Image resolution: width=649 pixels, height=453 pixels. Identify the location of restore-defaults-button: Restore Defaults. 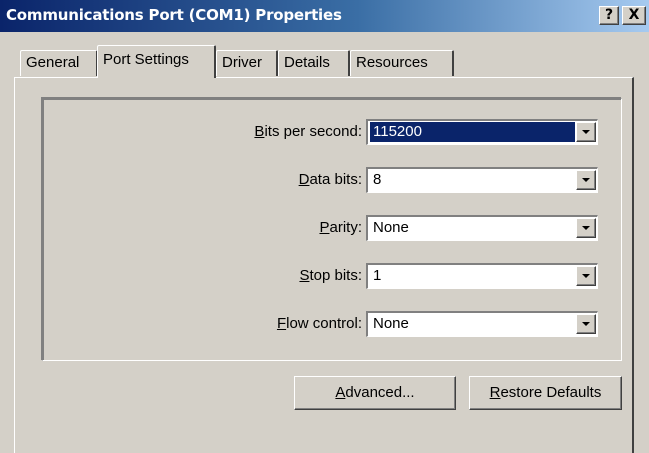
(545, 393).